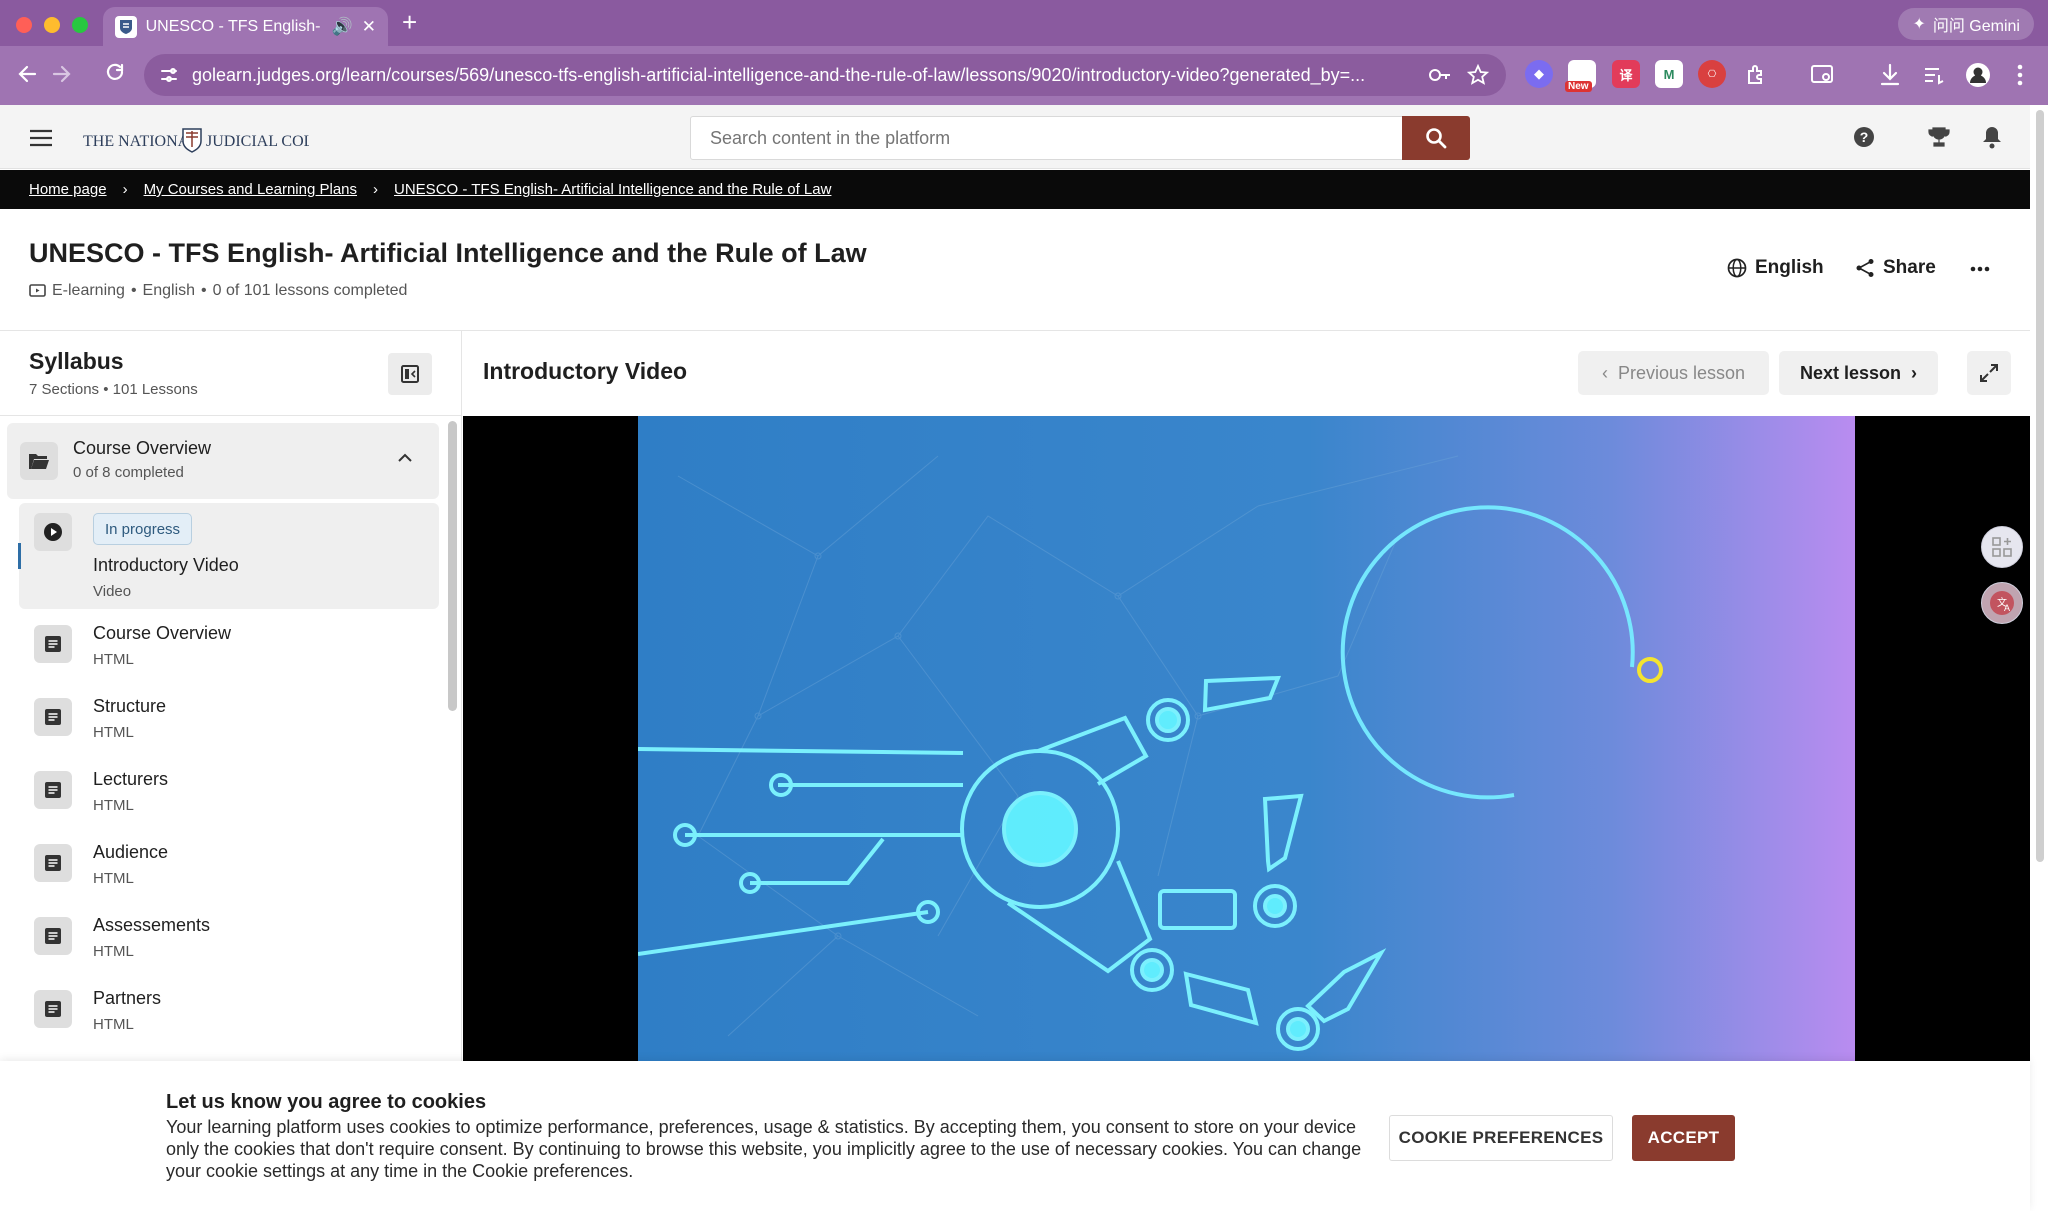 Image resolution: width=2048 pixels, height=1211 pixels. What do you see at coordinates (37, 290) in the screenshot?
I see `elearning-icon` at bounding box center [37, 290].